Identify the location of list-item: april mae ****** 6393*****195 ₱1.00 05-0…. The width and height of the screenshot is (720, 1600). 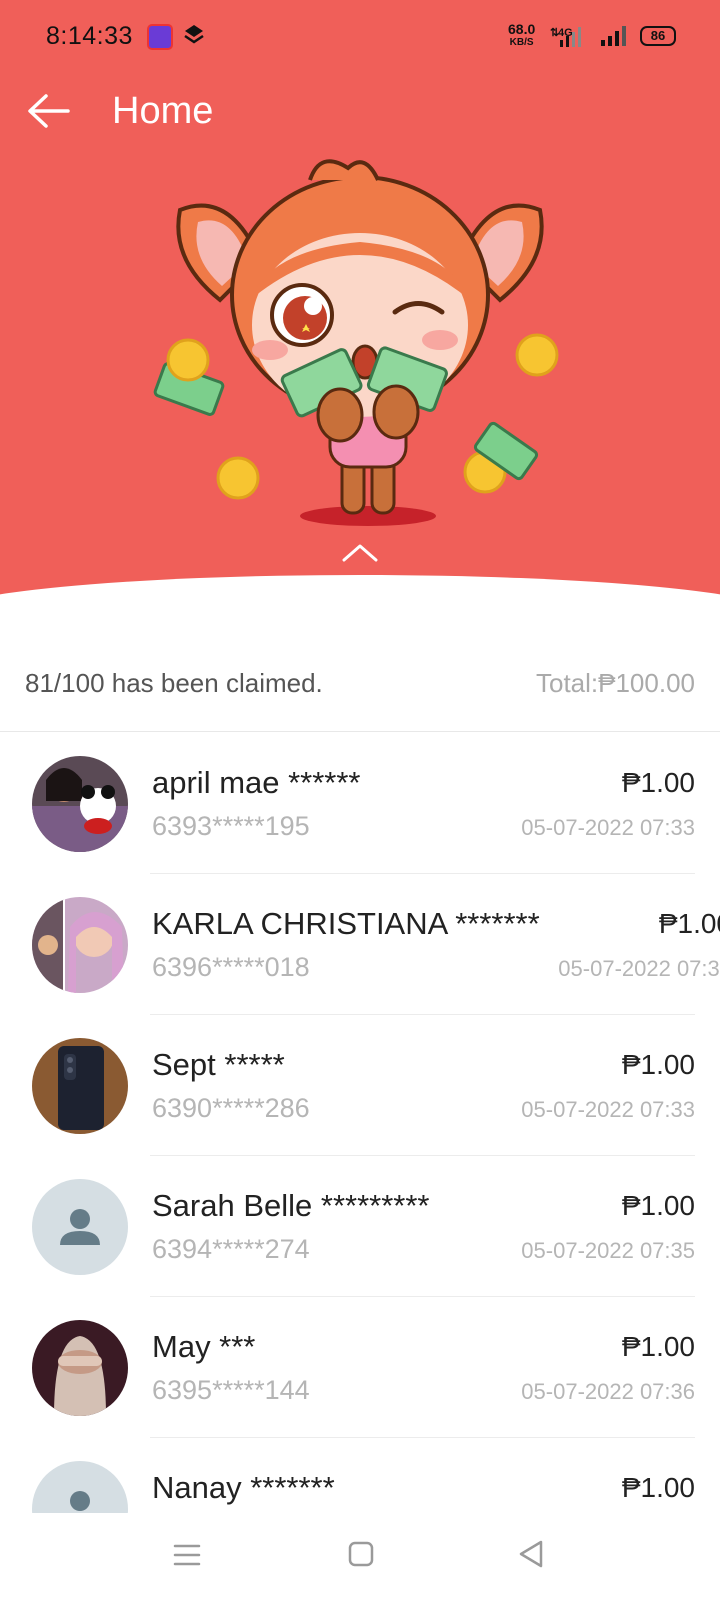
(360, 803).